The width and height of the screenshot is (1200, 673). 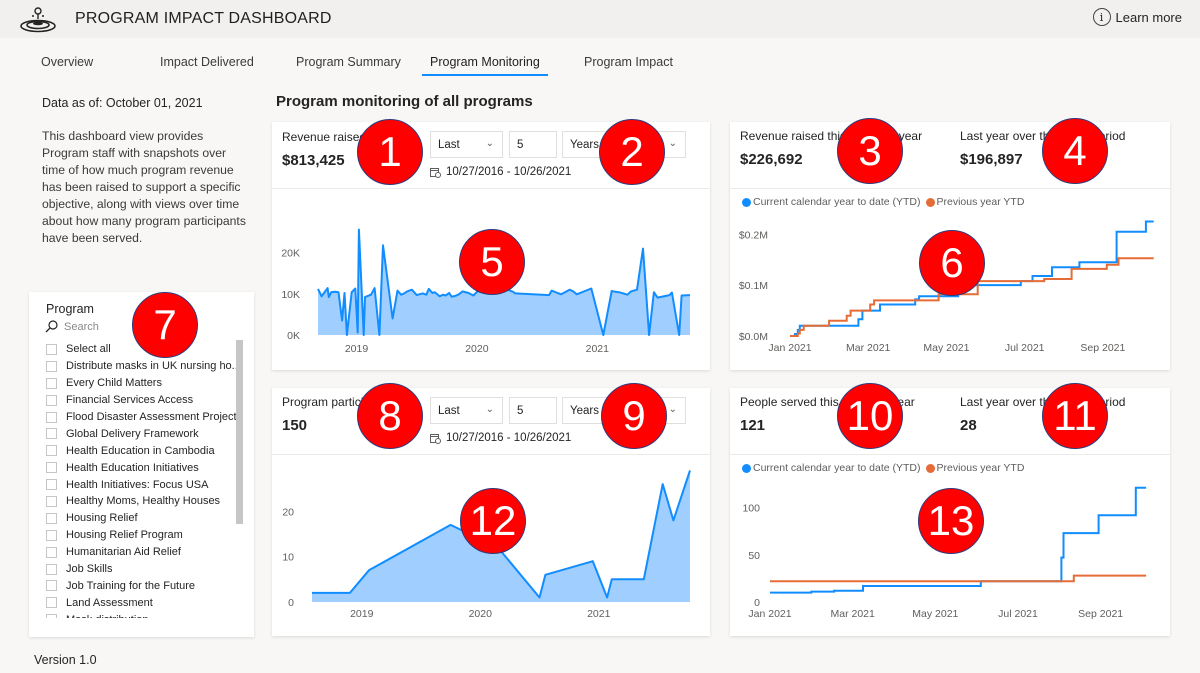 What do you see at coordinates (65, 660) in the screenshot?
I see `version-label: Version 1.0` at bounding box center [65, 660].